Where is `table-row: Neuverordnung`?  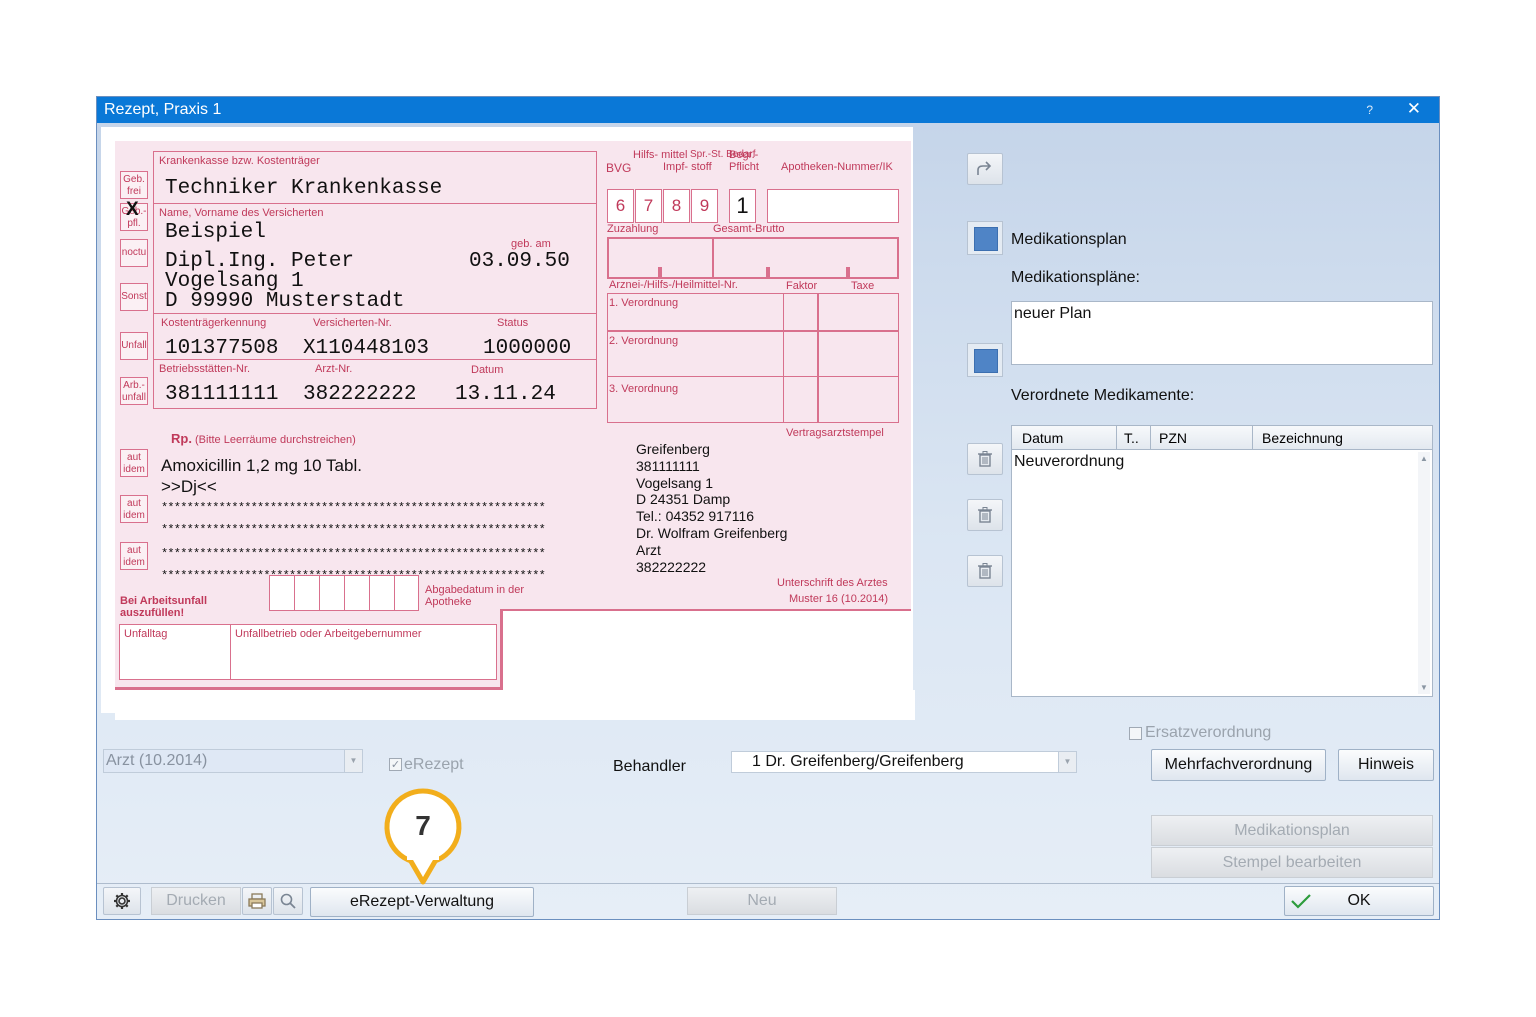
table-row: Neuverordnung is located at coordinates (1069, 462).